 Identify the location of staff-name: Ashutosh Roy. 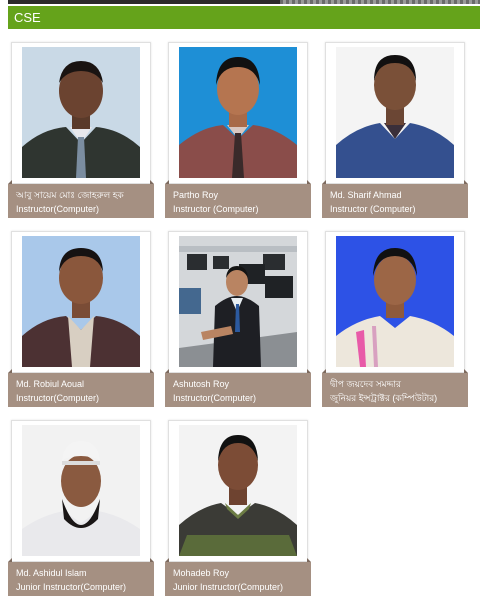
(242, 384).